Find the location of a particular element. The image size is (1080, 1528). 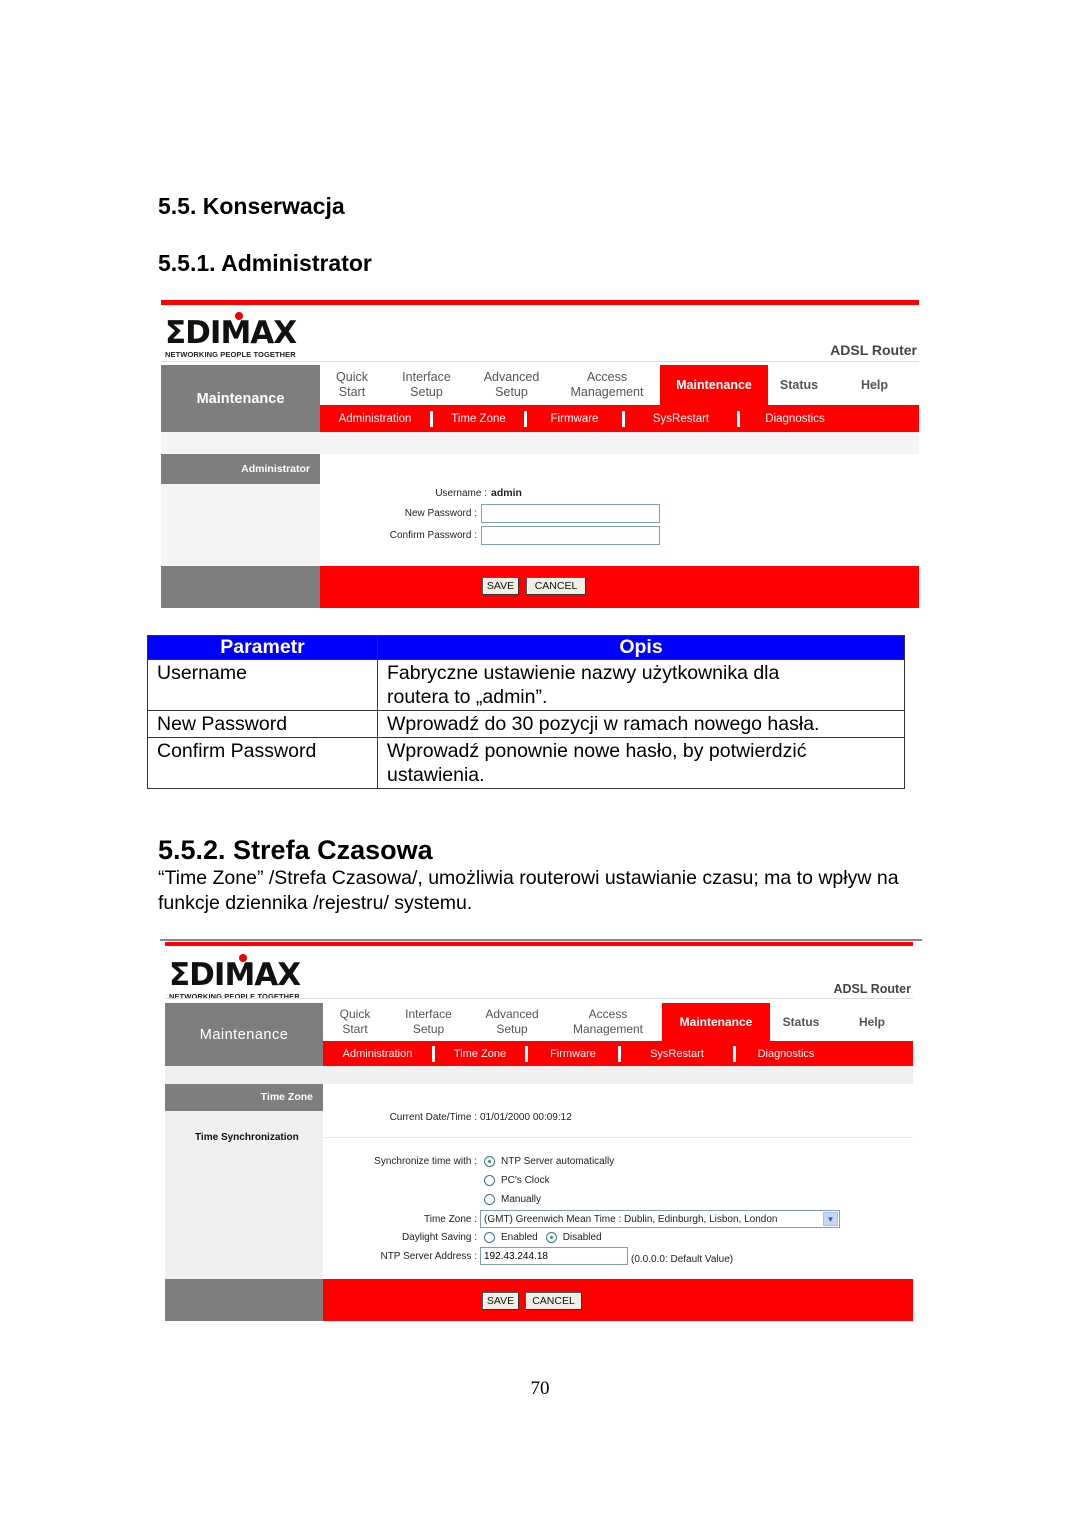

confirm-password-input is located at coordinates (570, 535).